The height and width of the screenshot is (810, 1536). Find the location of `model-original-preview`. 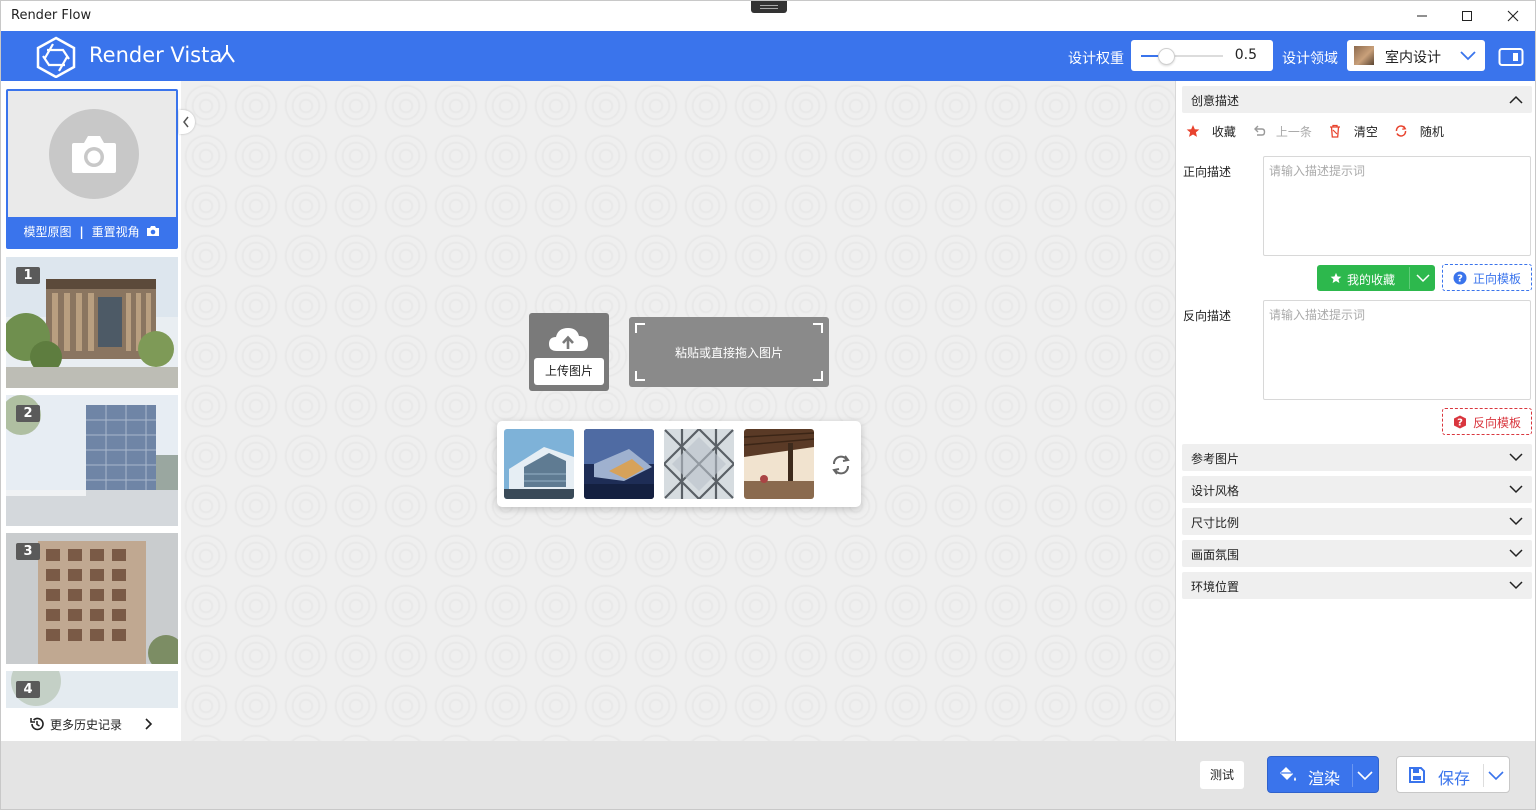

model-original-preview is located at coordinates (92, 154).